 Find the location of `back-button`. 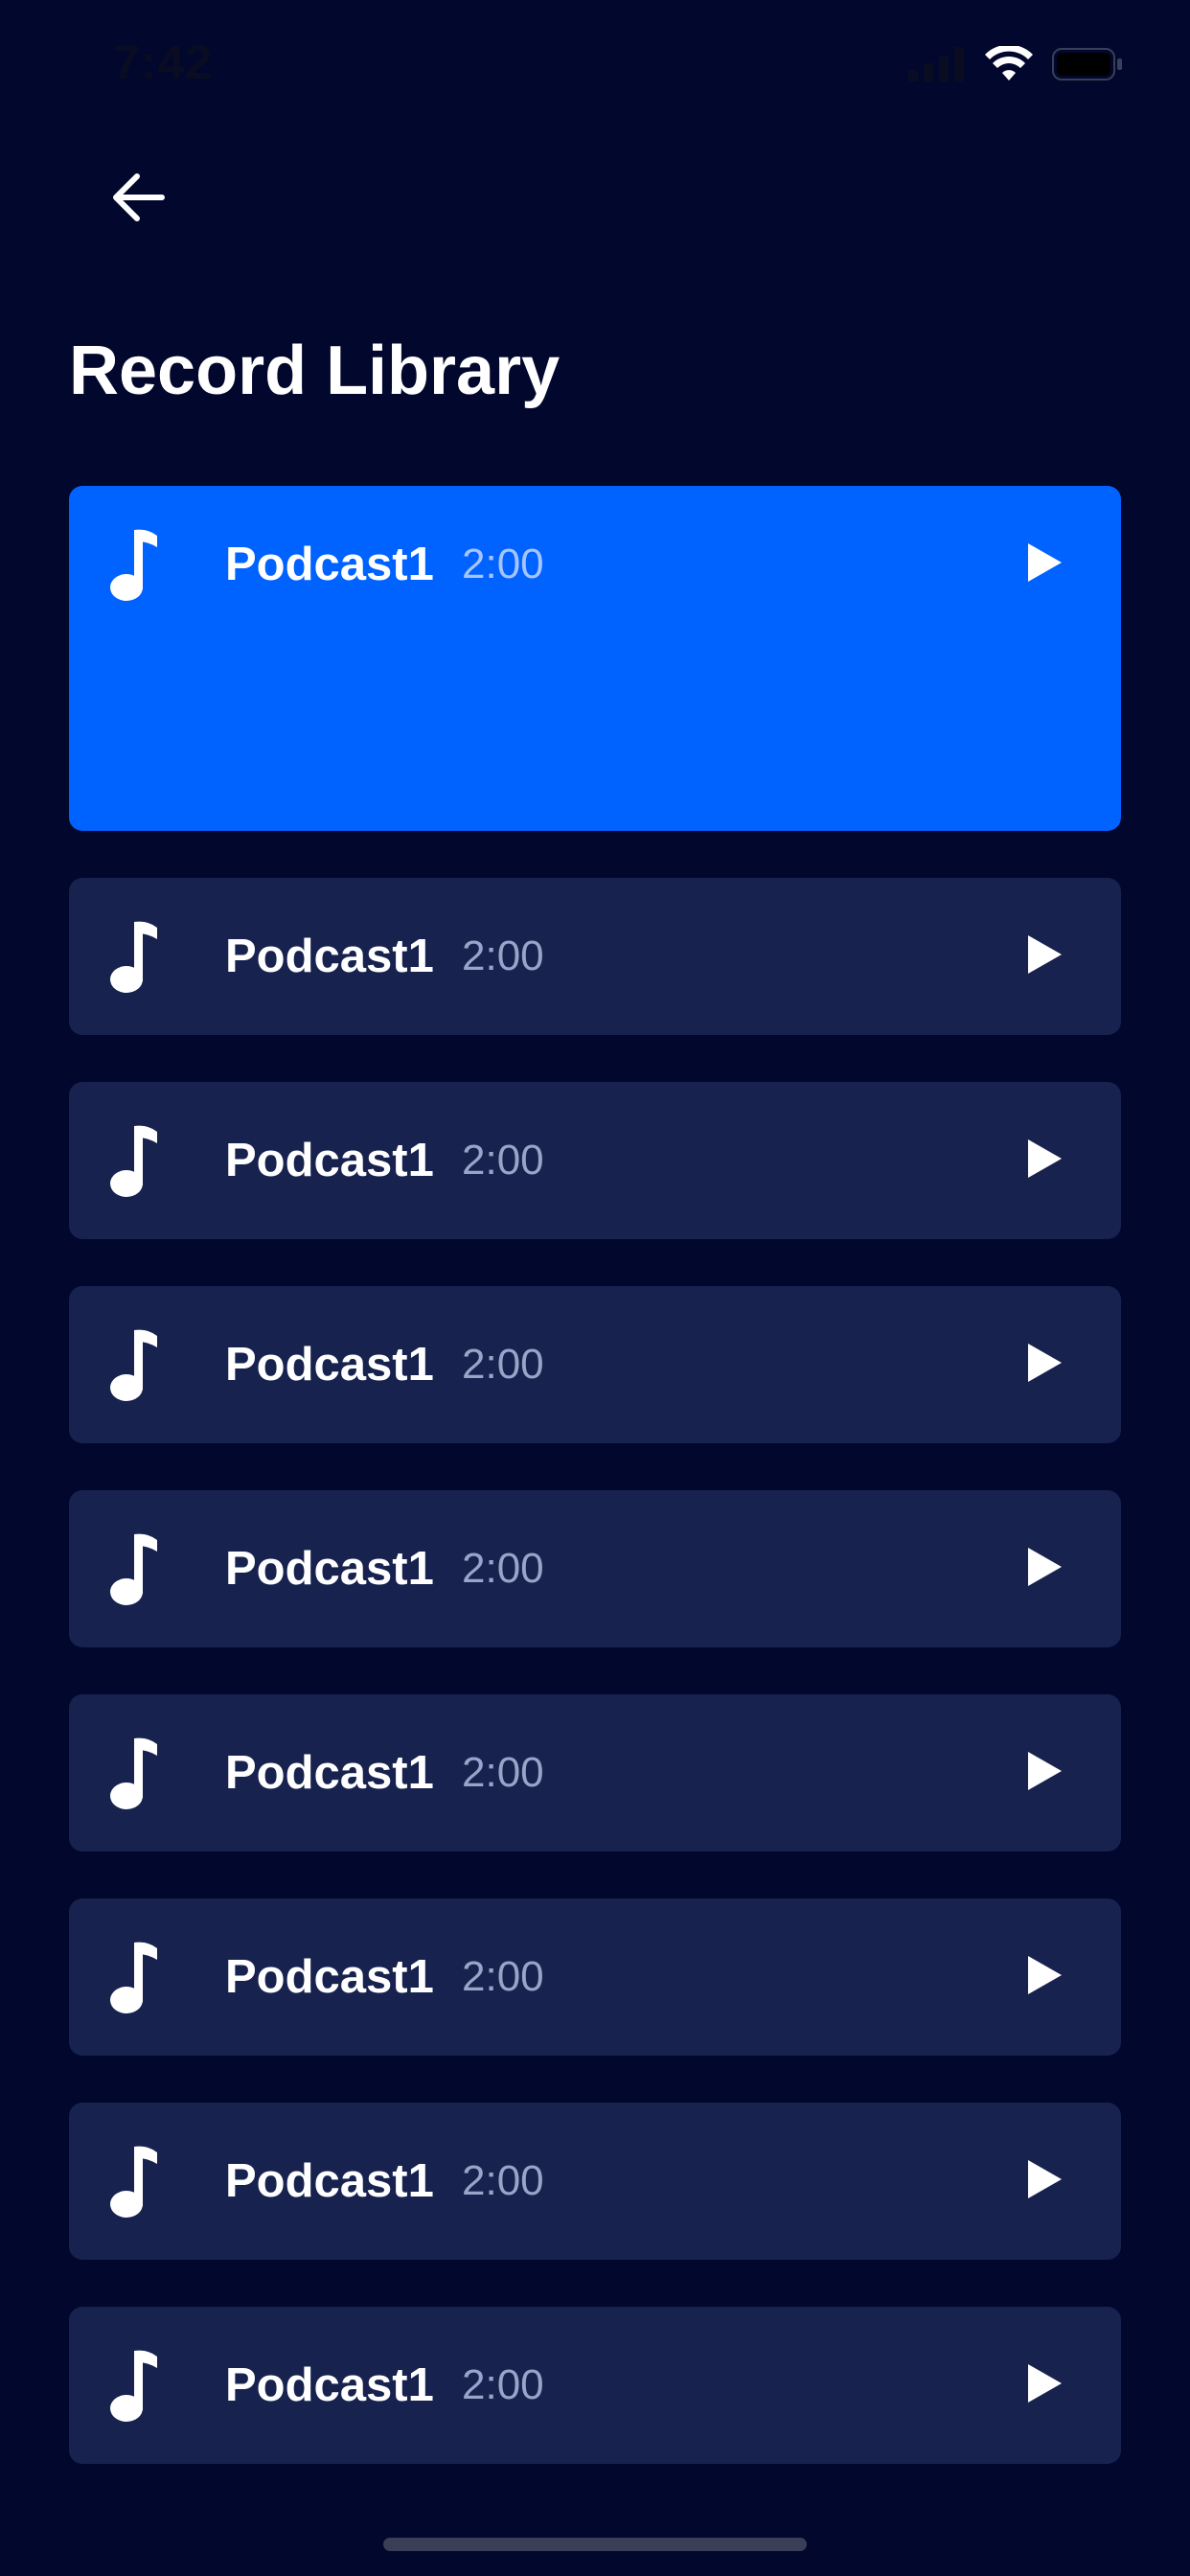

back-button is located at coordinates (137, 197).